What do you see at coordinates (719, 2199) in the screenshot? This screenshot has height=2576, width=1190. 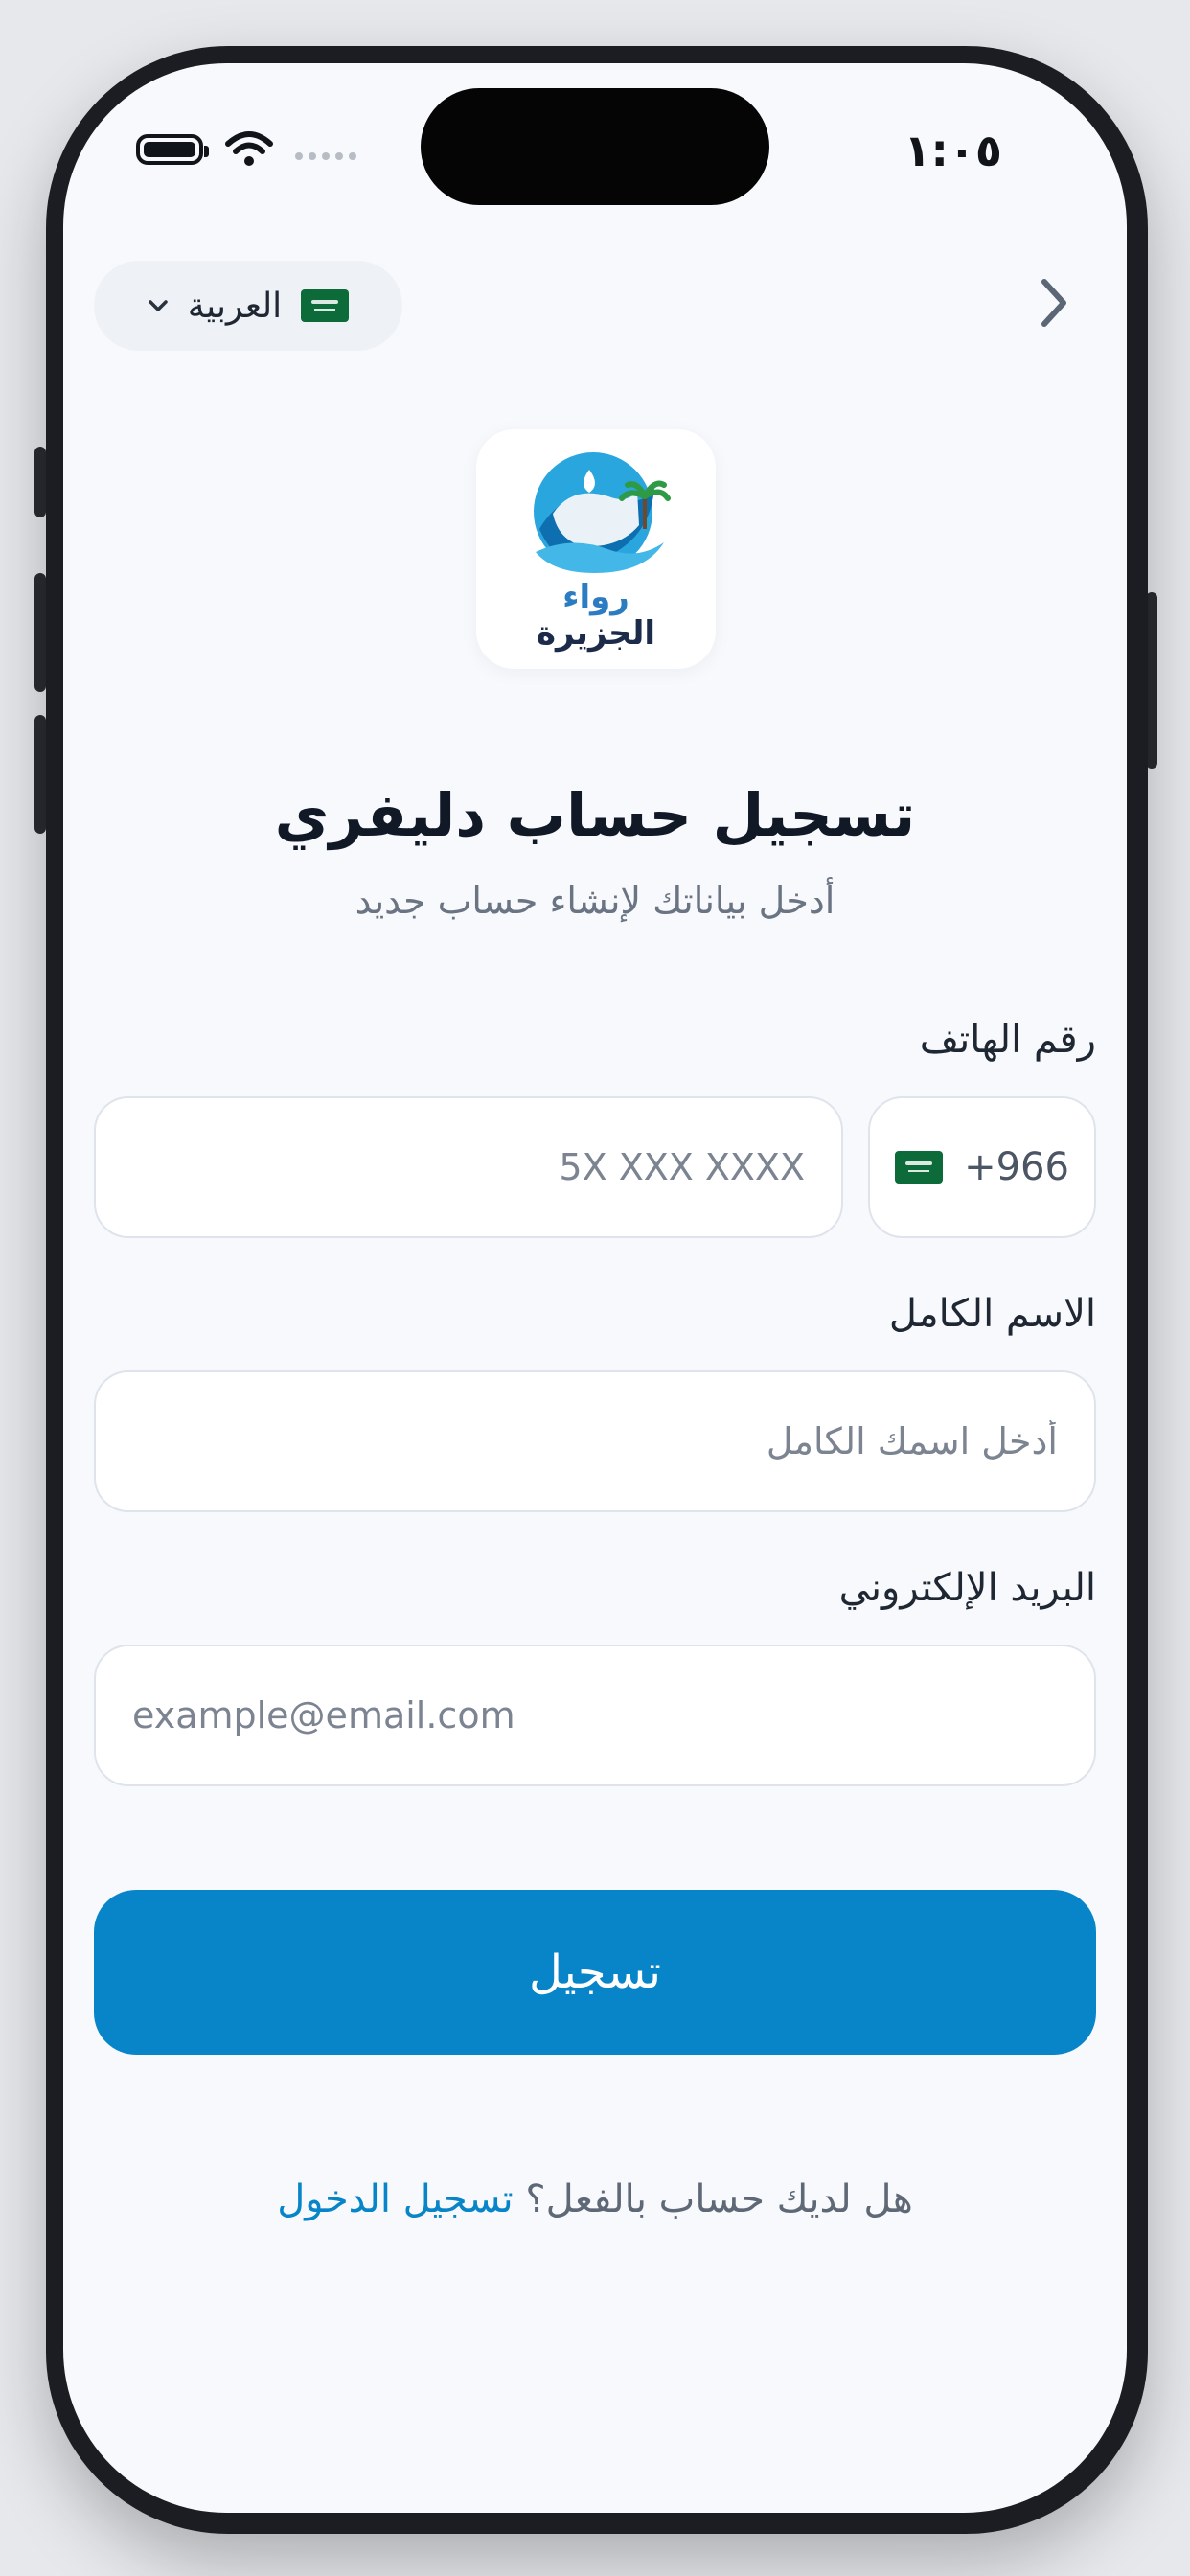 I see `login-question: هل لديك حساب بالفعل؟` at bounding box center [719, 2199].